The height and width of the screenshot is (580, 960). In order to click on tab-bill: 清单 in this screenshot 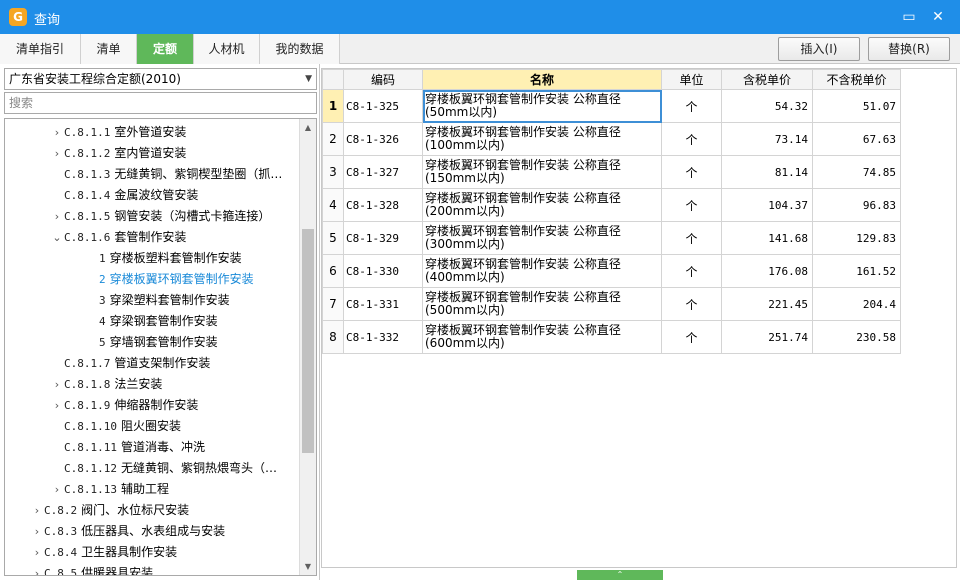, I will do `click(109, 49)`.